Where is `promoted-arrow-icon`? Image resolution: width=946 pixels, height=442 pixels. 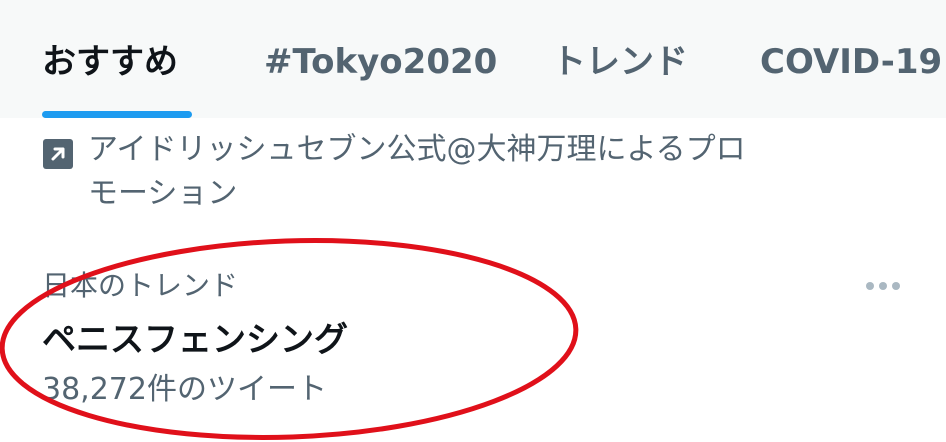 promoted-arrow-icon is located at coordinates (58, 154).